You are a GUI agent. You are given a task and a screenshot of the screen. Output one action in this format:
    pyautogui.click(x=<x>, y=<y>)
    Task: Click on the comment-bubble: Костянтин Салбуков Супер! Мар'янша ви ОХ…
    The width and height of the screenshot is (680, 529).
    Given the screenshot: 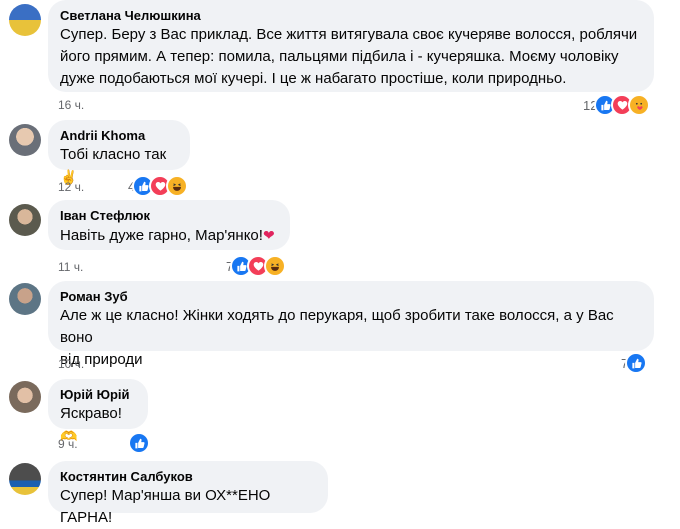 What is the action you would take?
    pyautogui.click(x=188, y=493)
    